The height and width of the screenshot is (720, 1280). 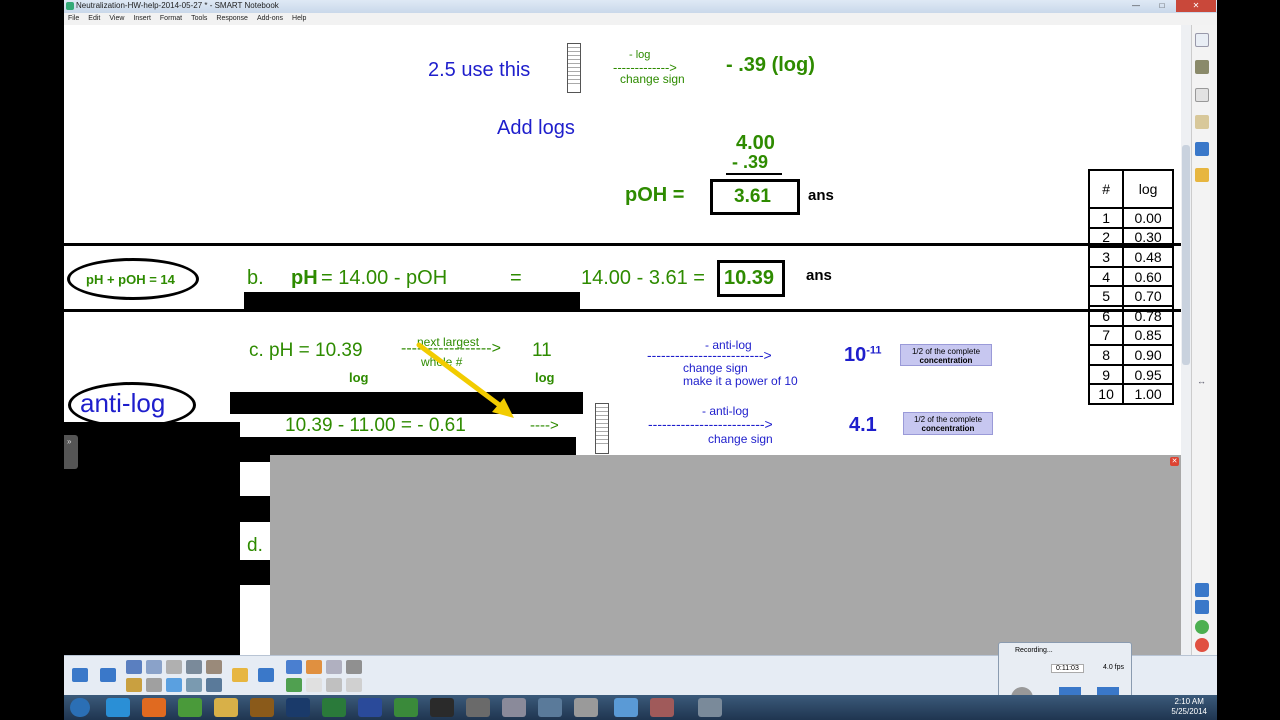 What do you see at coordinates (142, 18) in the screenshot?
I see `menu-insert: Insert` at bounding box center [142, 18].